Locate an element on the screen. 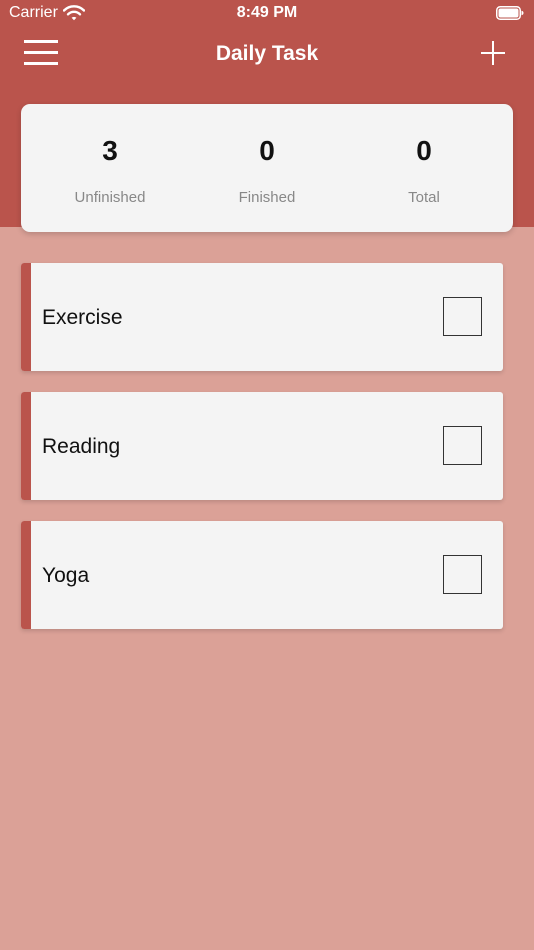 Image resolution: width=534 pixels, height=950 pixels. page-title: Daily Task is located at coordinates (267, 53).